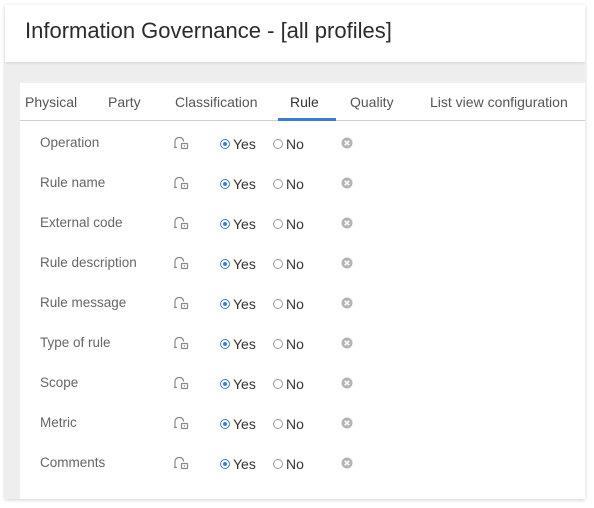 The width and height of the screenshot is (594, 508). What do you see at coordinates (124, 102) in the screenshot?
I see `tab-party: Party` at bounding box center [124, 102].